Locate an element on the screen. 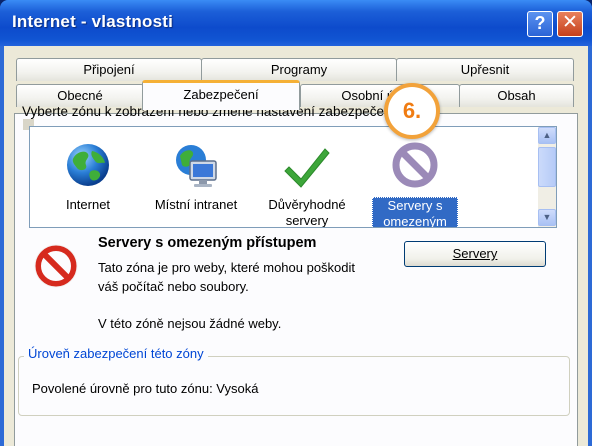 Image resolution: width=592 pixels, height=446 pixels. zone-list-scrollbar: ▲ ▼ is located at coordinates (547, 177).